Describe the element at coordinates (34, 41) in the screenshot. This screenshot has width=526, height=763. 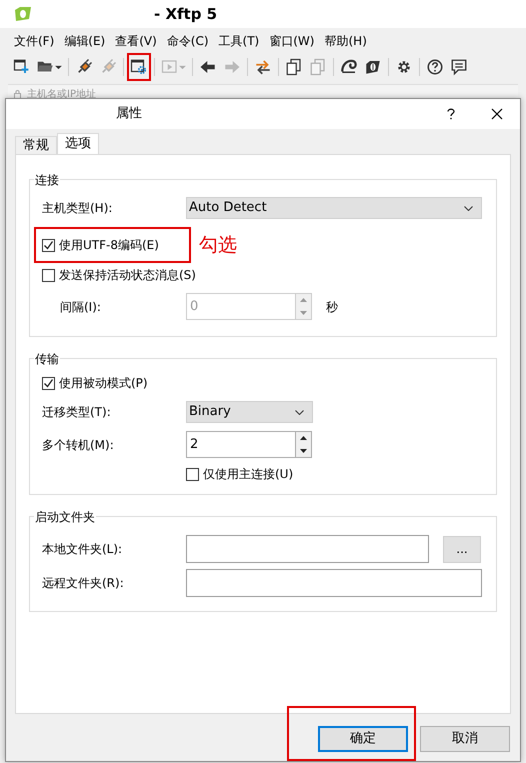
I see `menu-item: 文件(F)` at that location.